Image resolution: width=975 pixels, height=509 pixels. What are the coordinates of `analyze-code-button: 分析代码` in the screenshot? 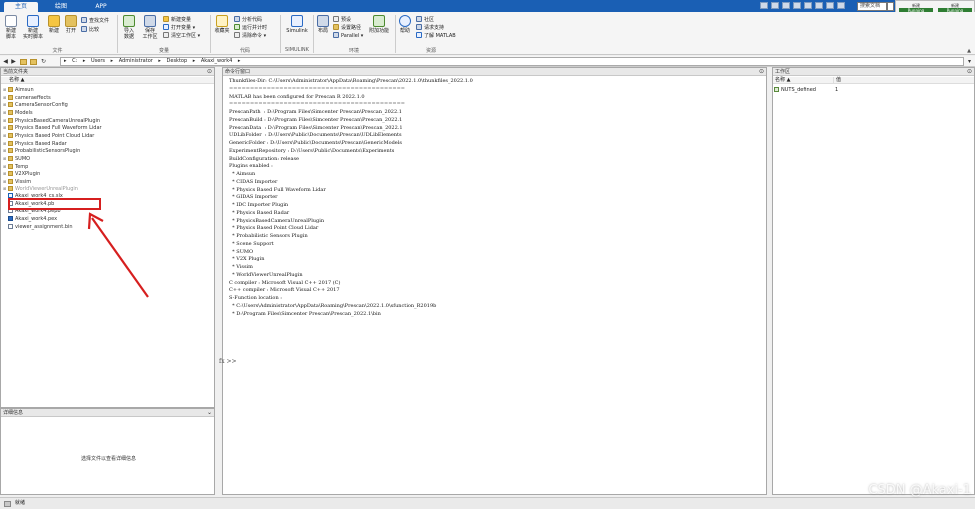 It's located at (248, 20).